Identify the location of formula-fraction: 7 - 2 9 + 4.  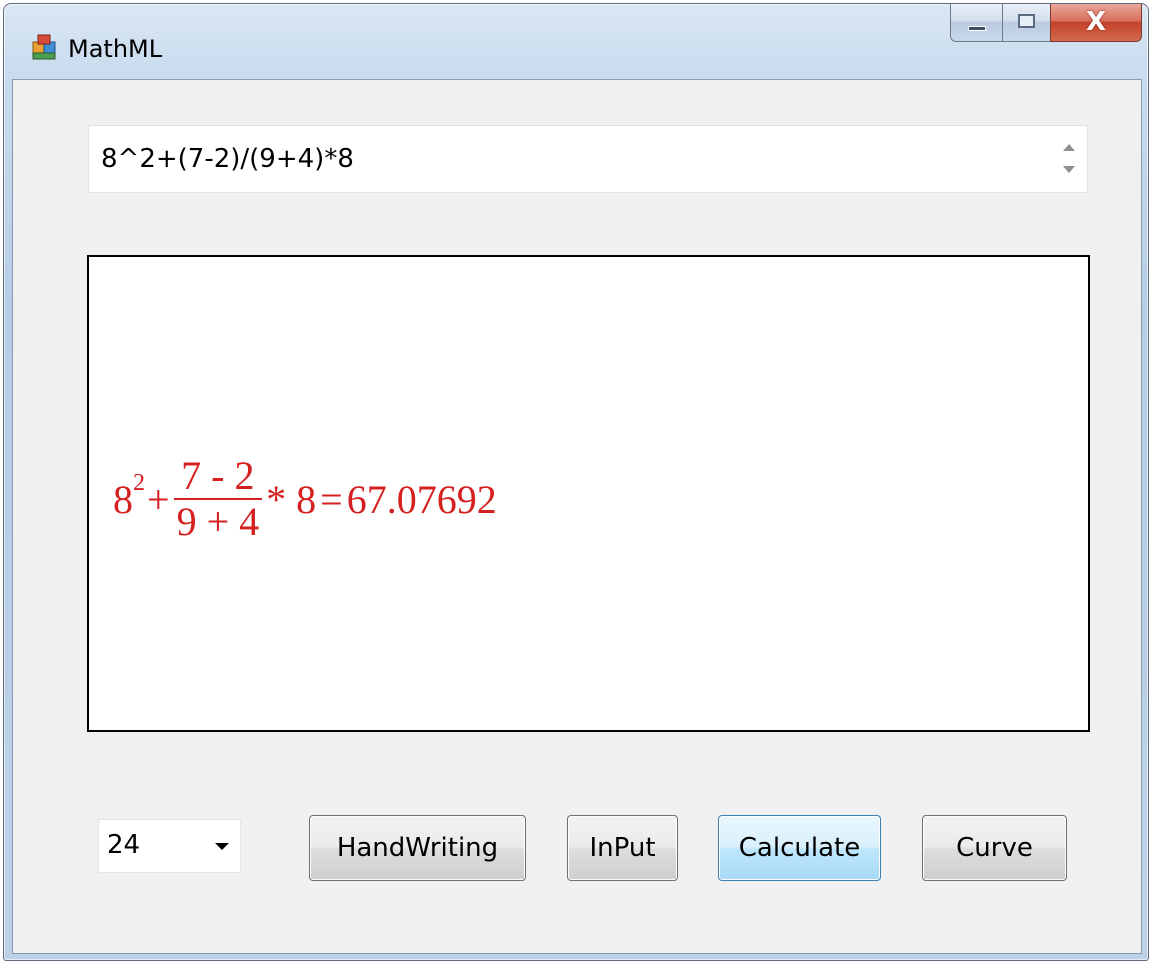
(218, 498).